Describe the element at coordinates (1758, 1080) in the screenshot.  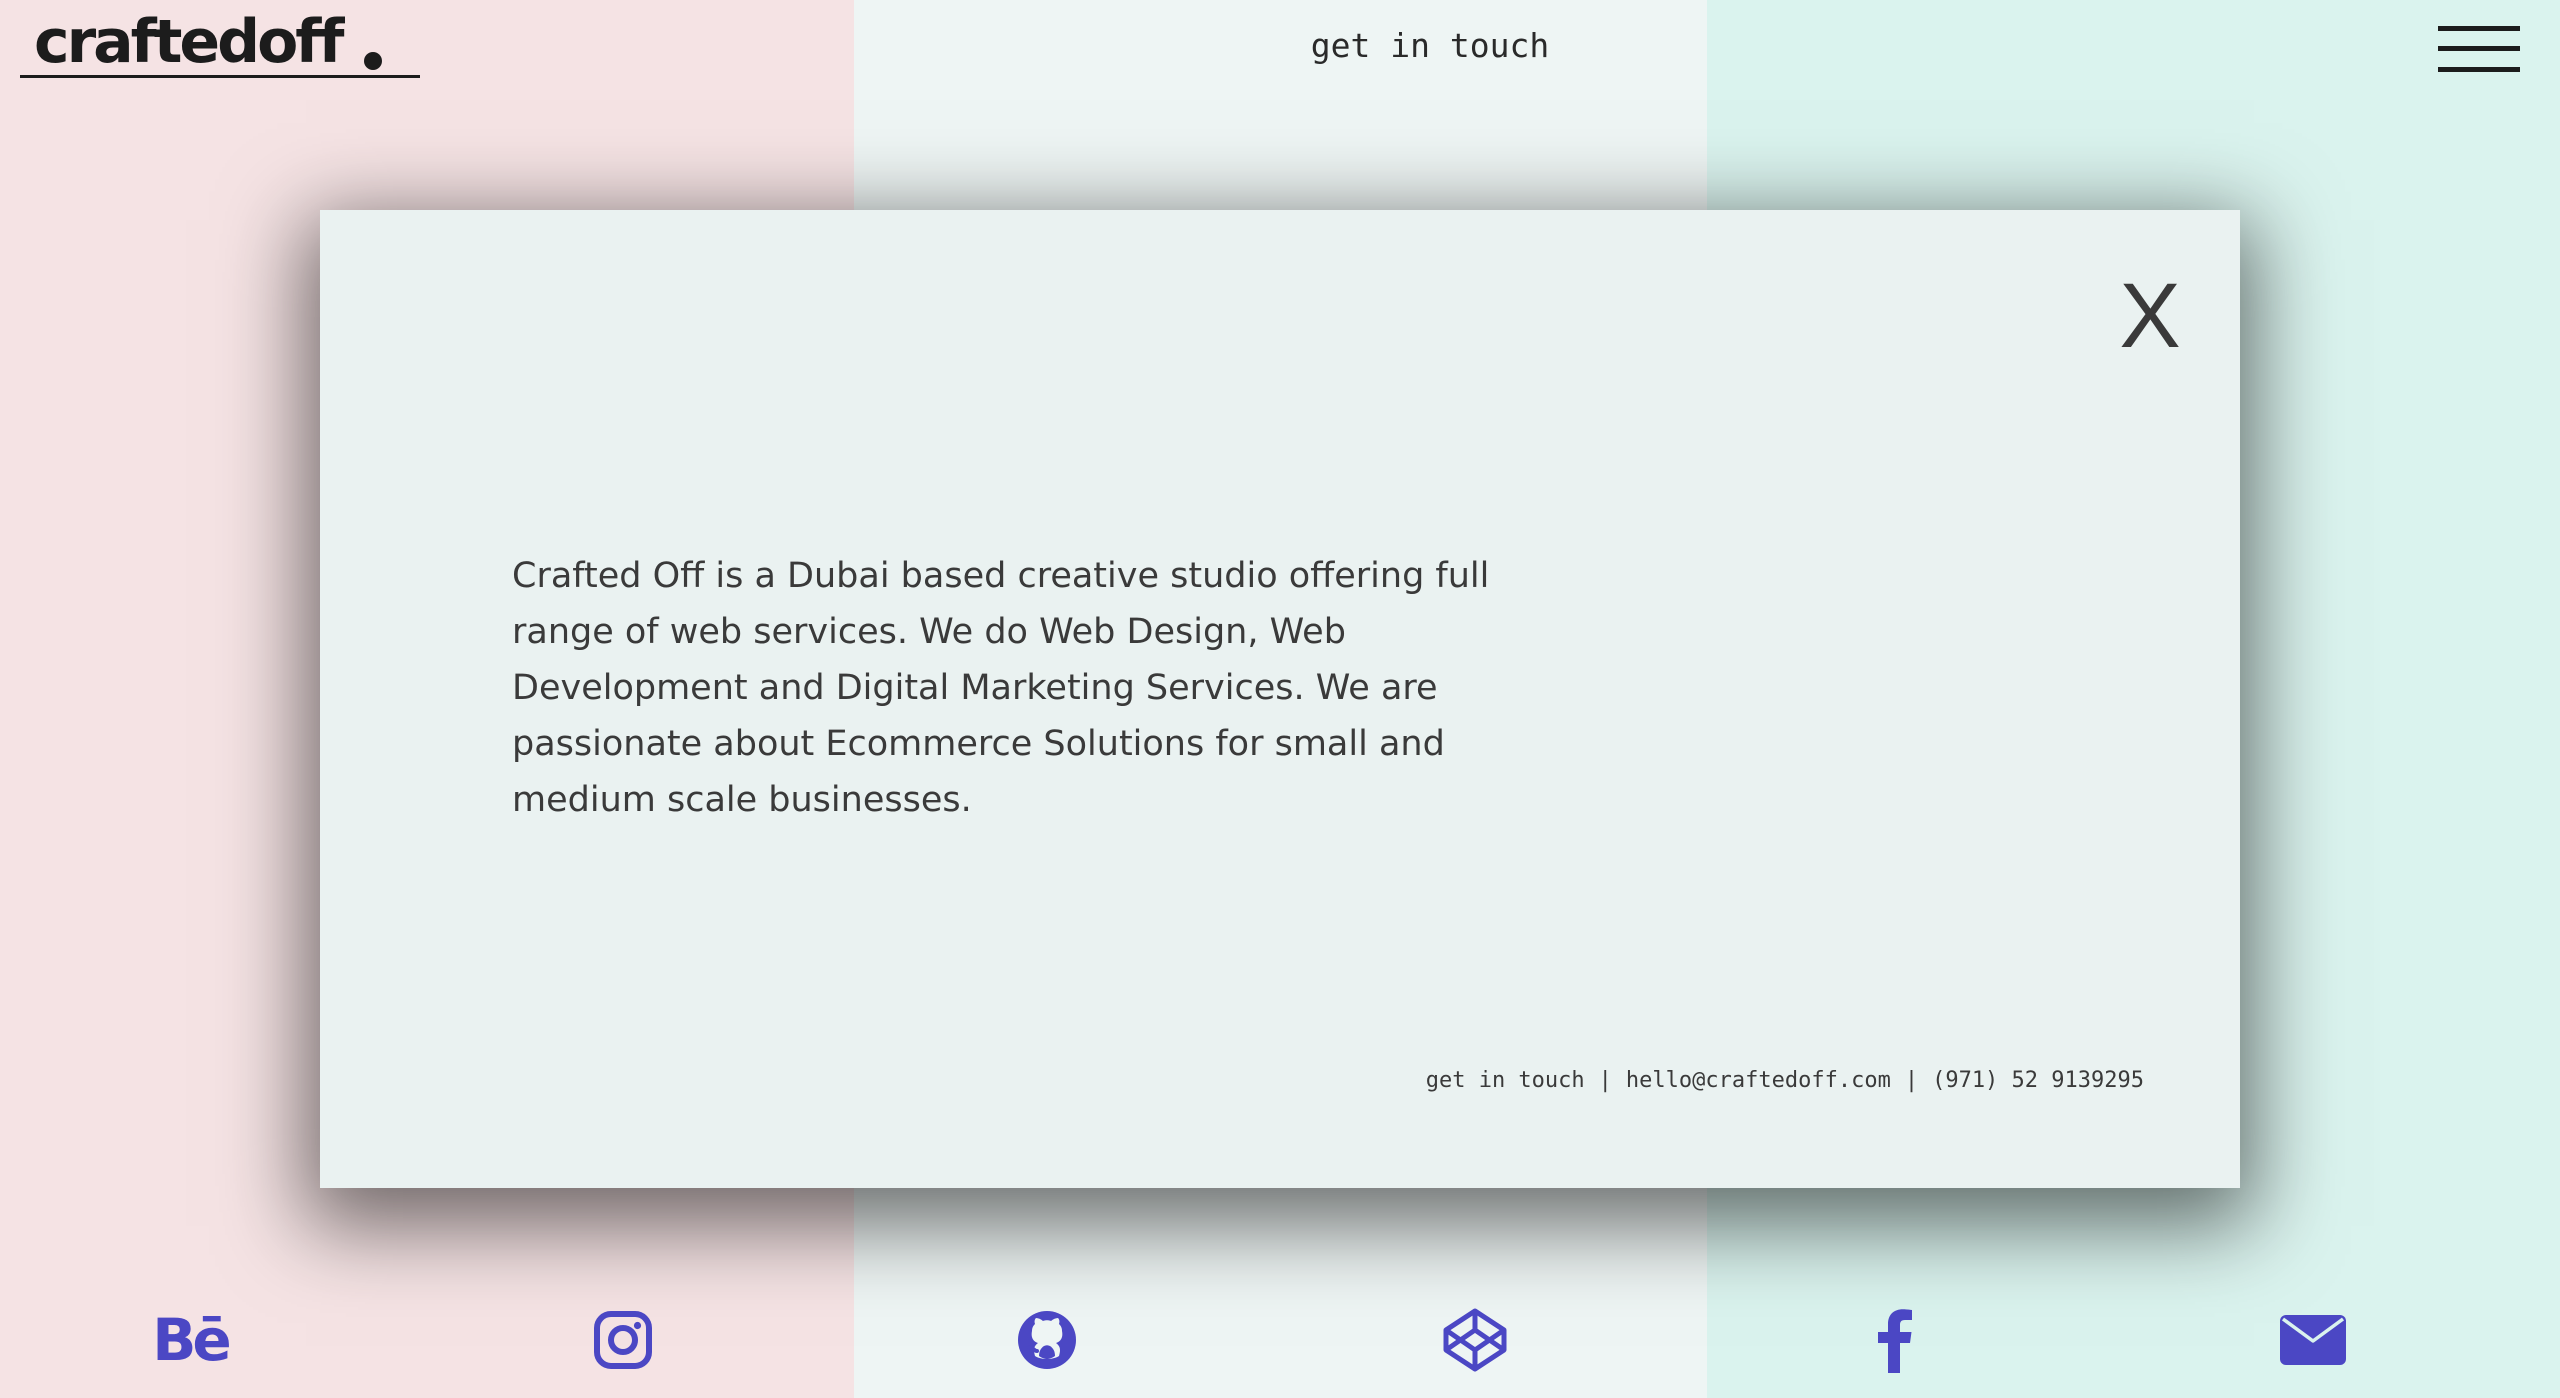
I see `contact-email: hello@craftedoff.com` at that location.